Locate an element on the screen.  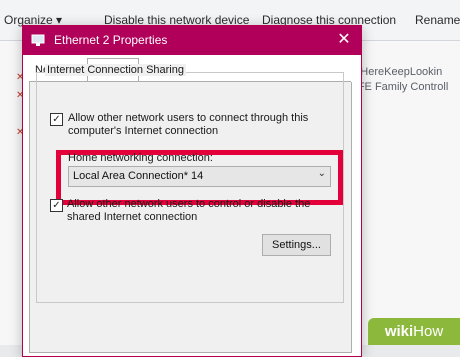
wikihow-wiki-text: wiki is located at coordinates (399, 331).